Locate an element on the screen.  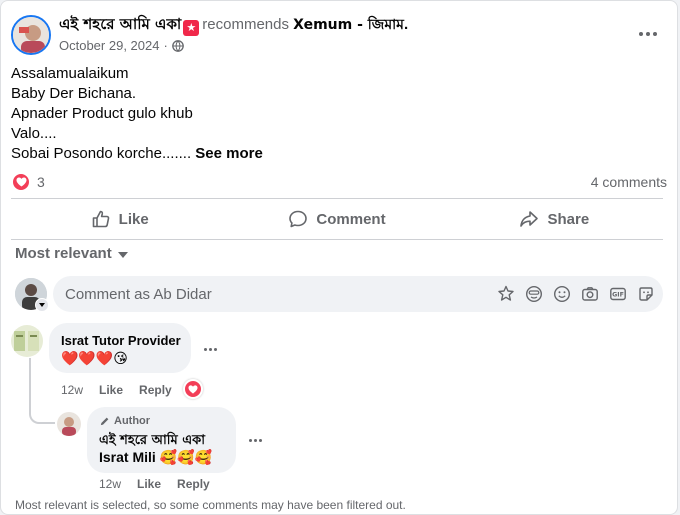
thumbs-up-icon is located at coordinates (100, 219).